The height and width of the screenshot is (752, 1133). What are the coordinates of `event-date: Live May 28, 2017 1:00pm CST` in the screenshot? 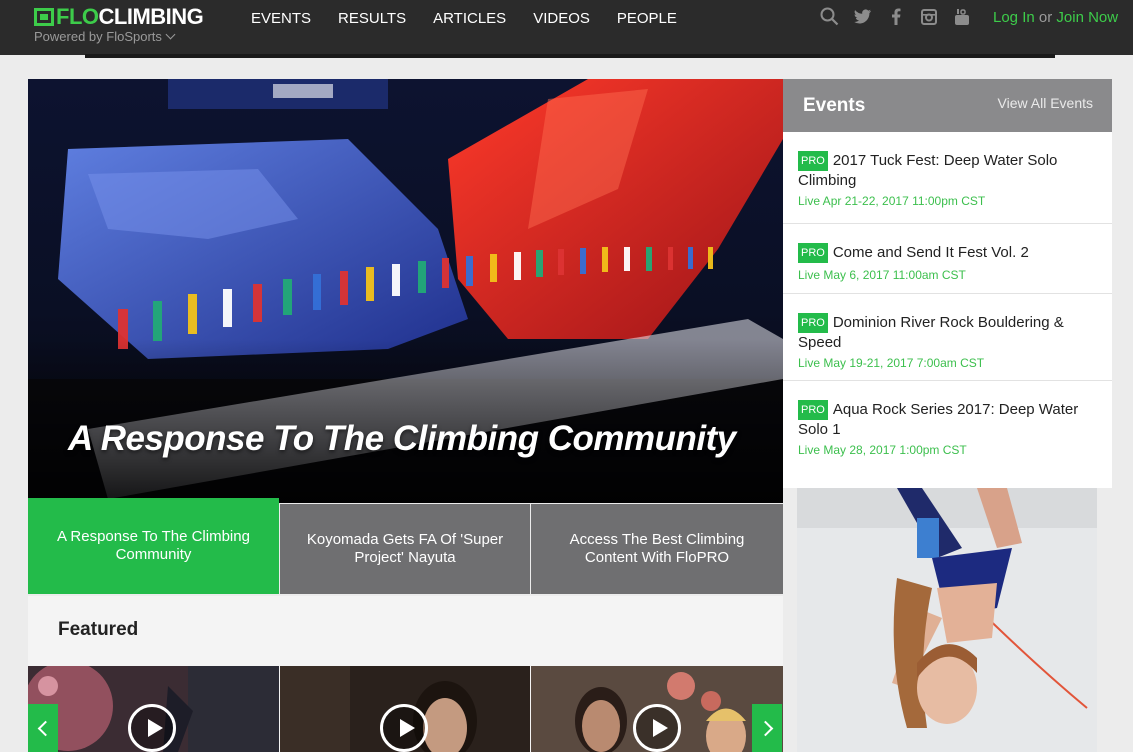 It's located at (882, 450).